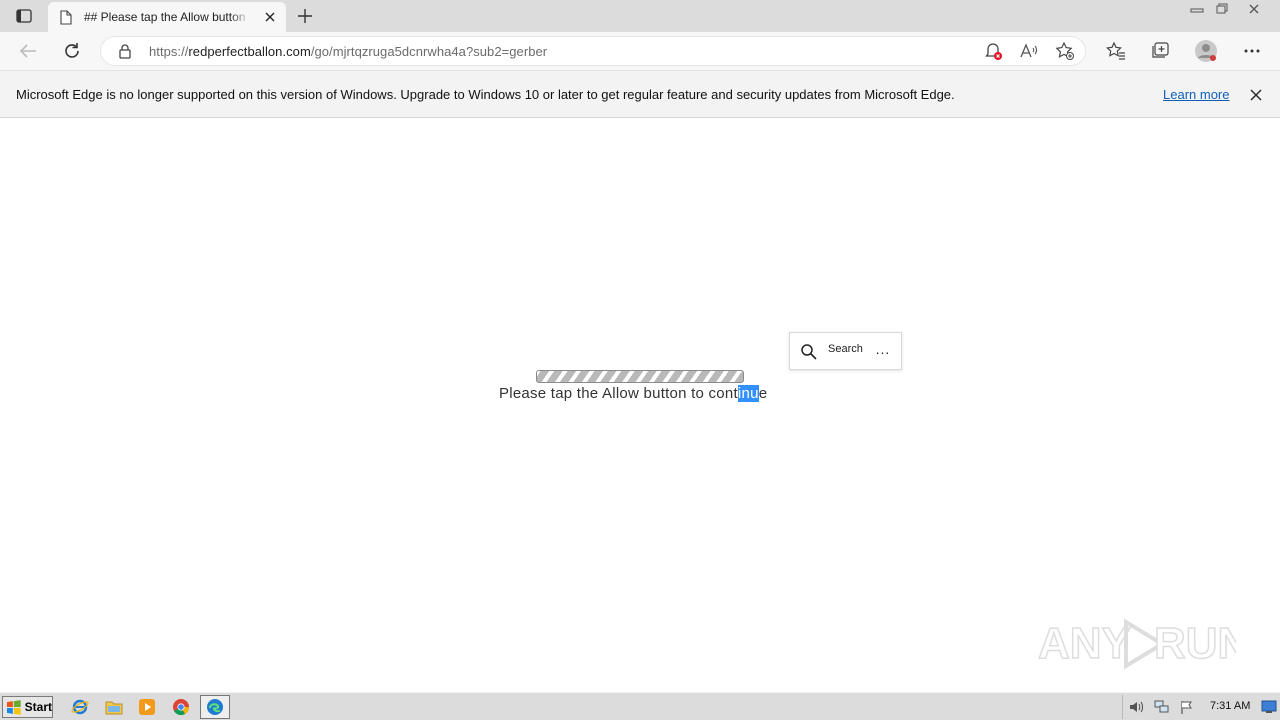 This screenshot has width=1280, height=720. I want to click on minimize-button, so click(1197, 9).